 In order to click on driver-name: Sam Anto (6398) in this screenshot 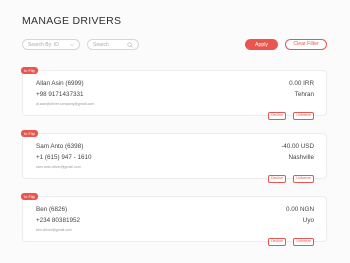, I will do `click(60, 146)`.